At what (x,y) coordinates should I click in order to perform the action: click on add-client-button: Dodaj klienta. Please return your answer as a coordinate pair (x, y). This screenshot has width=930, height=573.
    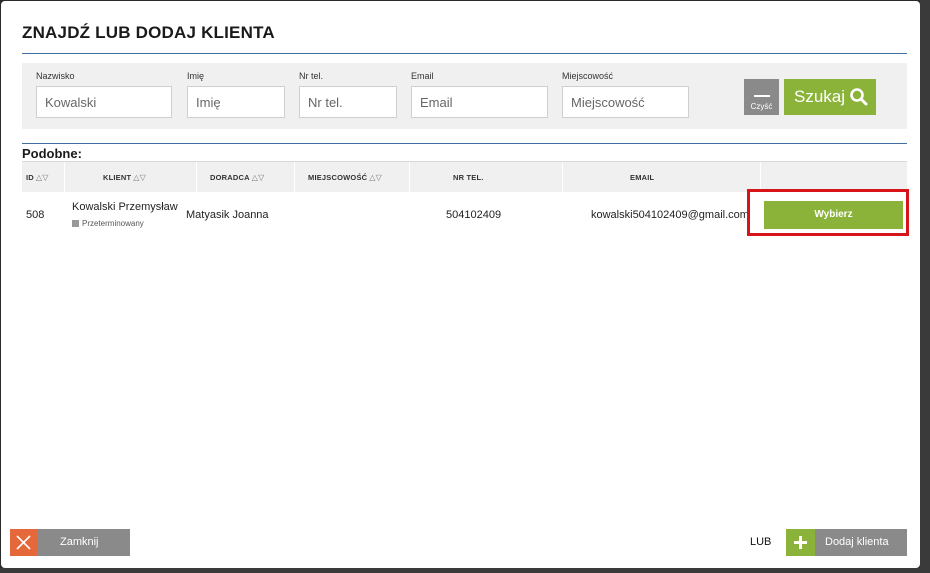
    Looking at the image, I should click on (846, 542).